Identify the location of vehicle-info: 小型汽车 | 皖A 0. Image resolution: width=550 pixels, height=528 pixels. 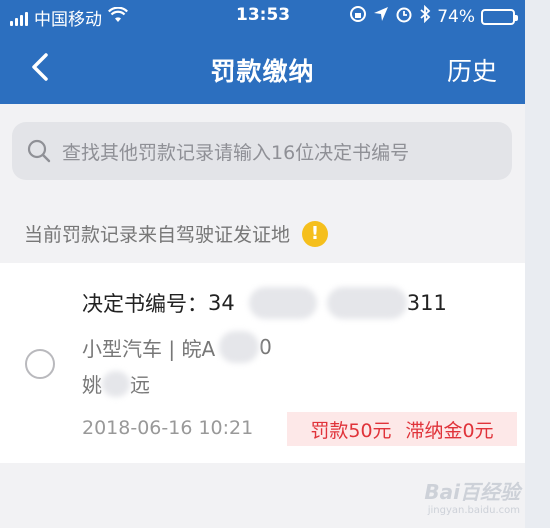
(177, 347).